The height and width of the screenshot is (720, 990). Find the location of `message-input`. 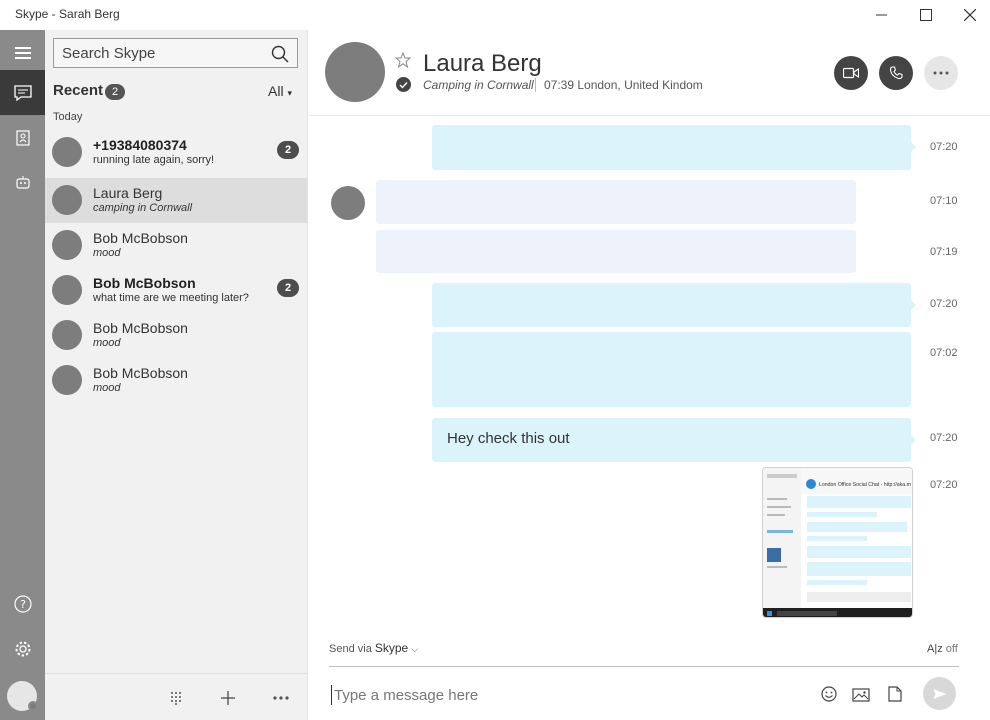

message-input is located at coordinates (566, 695).